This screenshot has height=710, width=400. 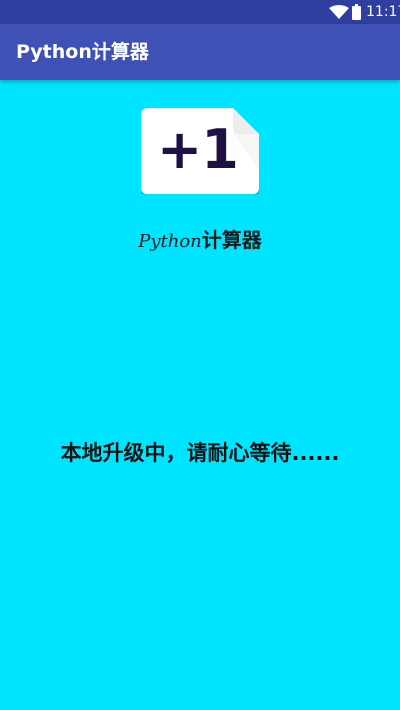 I want to click on app-name-latin: Python, so click(x=170, y=241).